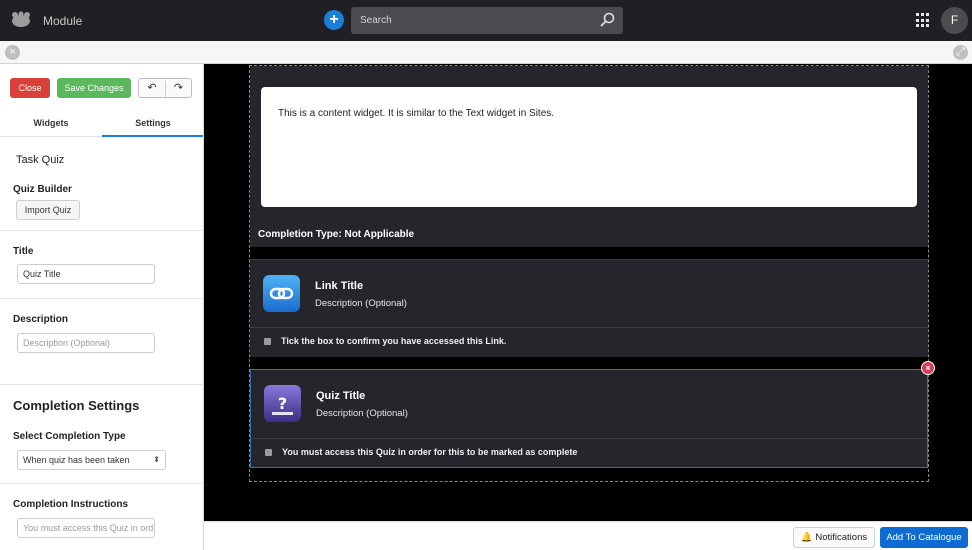 The height and width of the screenshot is (550, 972). Describe the element at coordinates (928, 368) in the screenshot. I see `remove-widget-icon: ×` at that location.